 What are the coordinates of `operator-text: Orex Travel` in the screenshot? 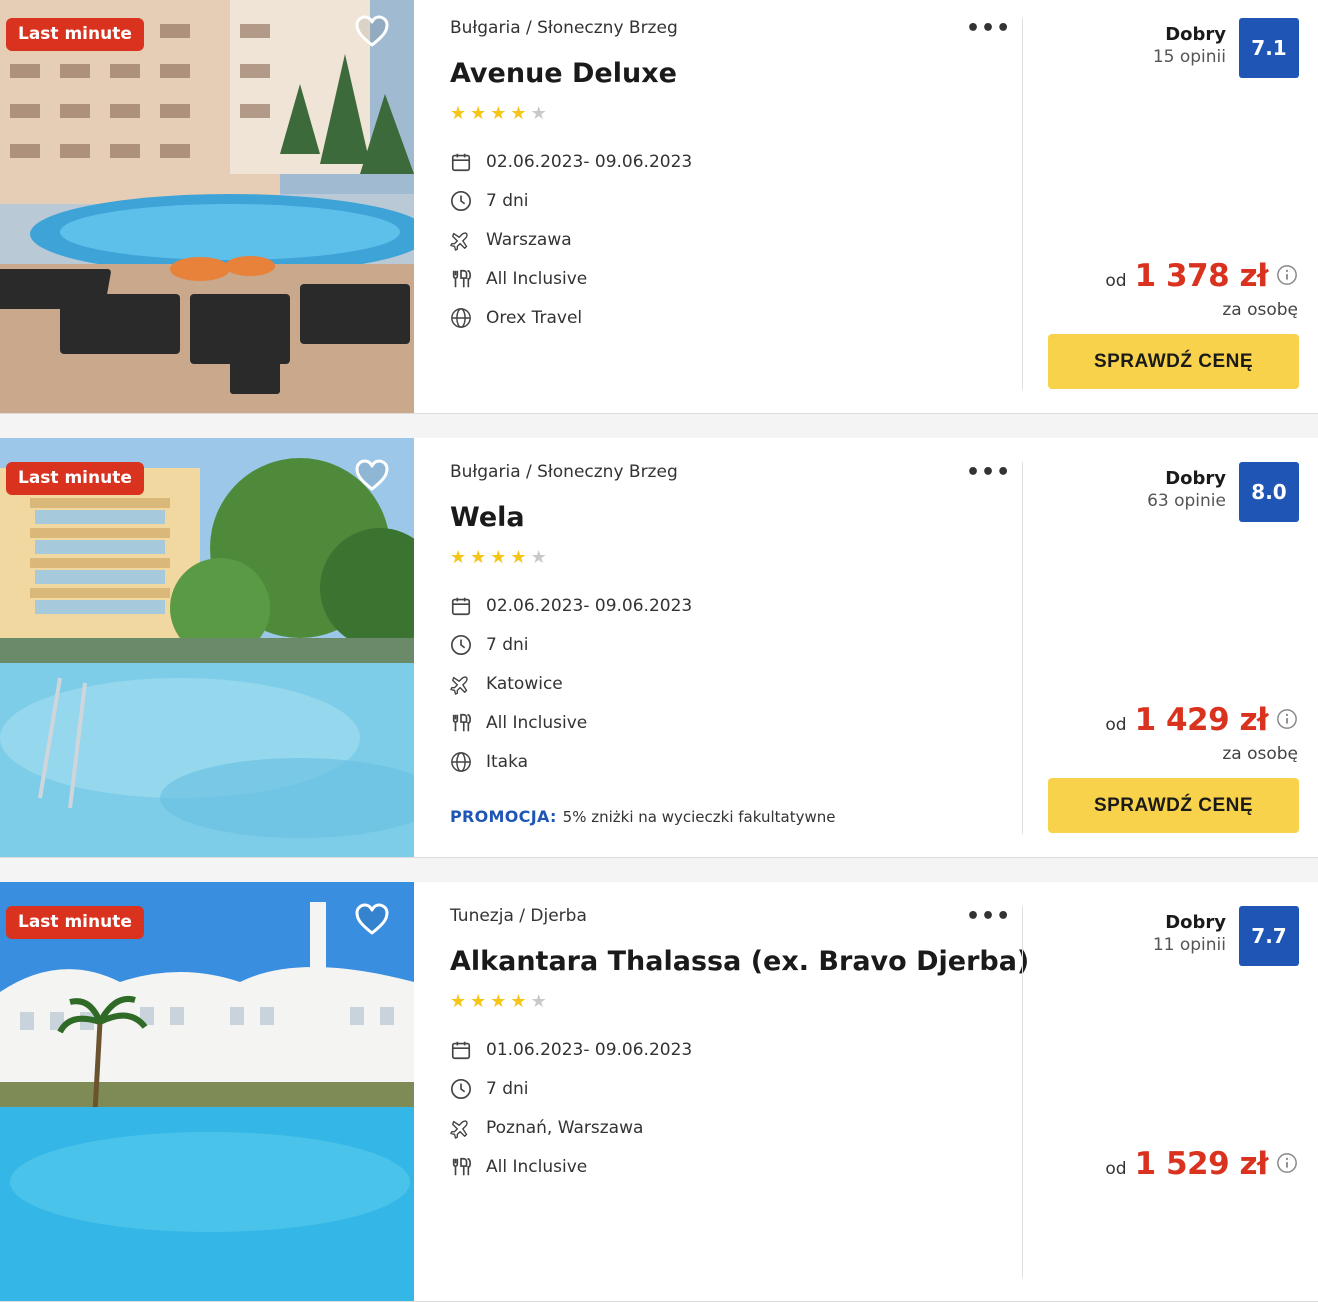 It's located at (534, 317).